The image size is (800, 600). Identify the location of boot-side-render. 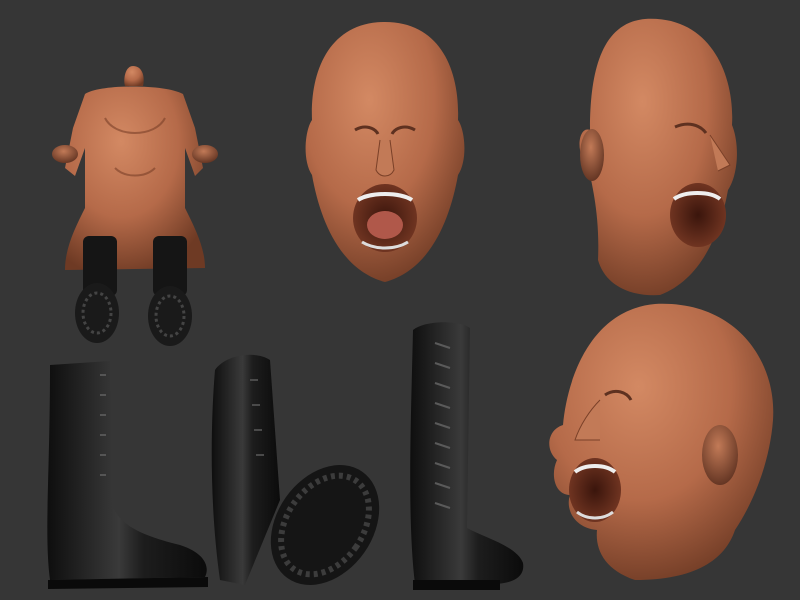
(127, 475).